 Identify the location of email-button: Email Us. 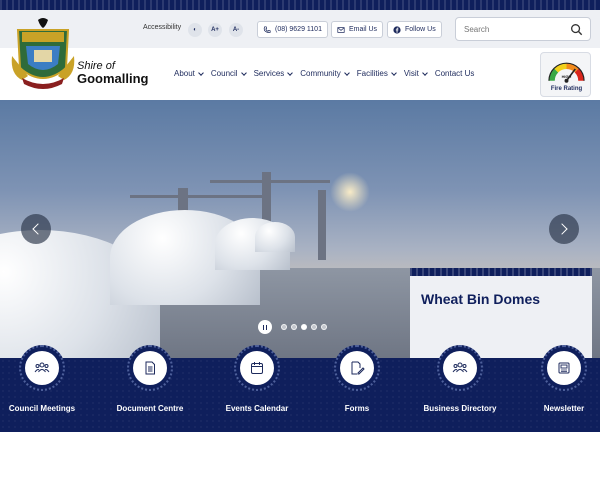
(357, 29).